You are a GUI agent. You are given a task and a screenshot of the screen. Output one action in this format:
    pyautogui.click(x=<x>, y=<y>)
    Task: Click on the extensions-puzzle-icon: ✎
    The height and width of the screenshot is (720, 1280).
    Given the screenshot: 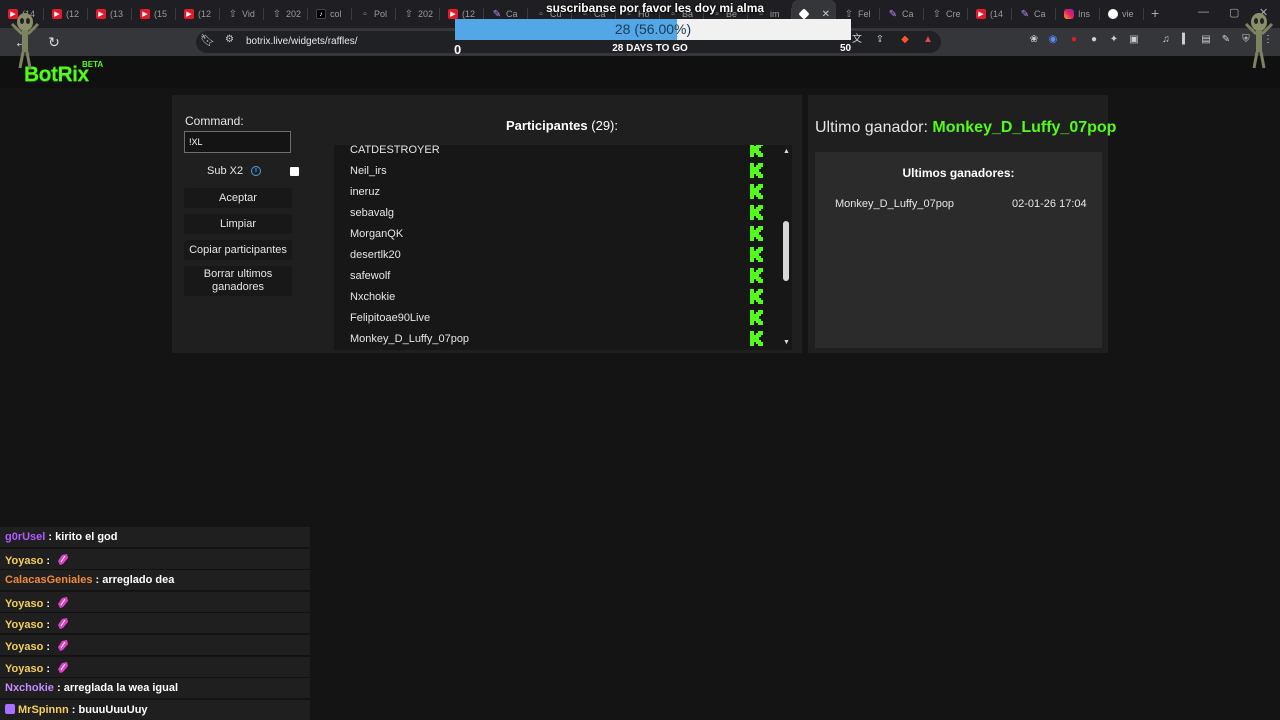 What is the action you would take?
    pyautogui.click(x=1226, y=40)
    